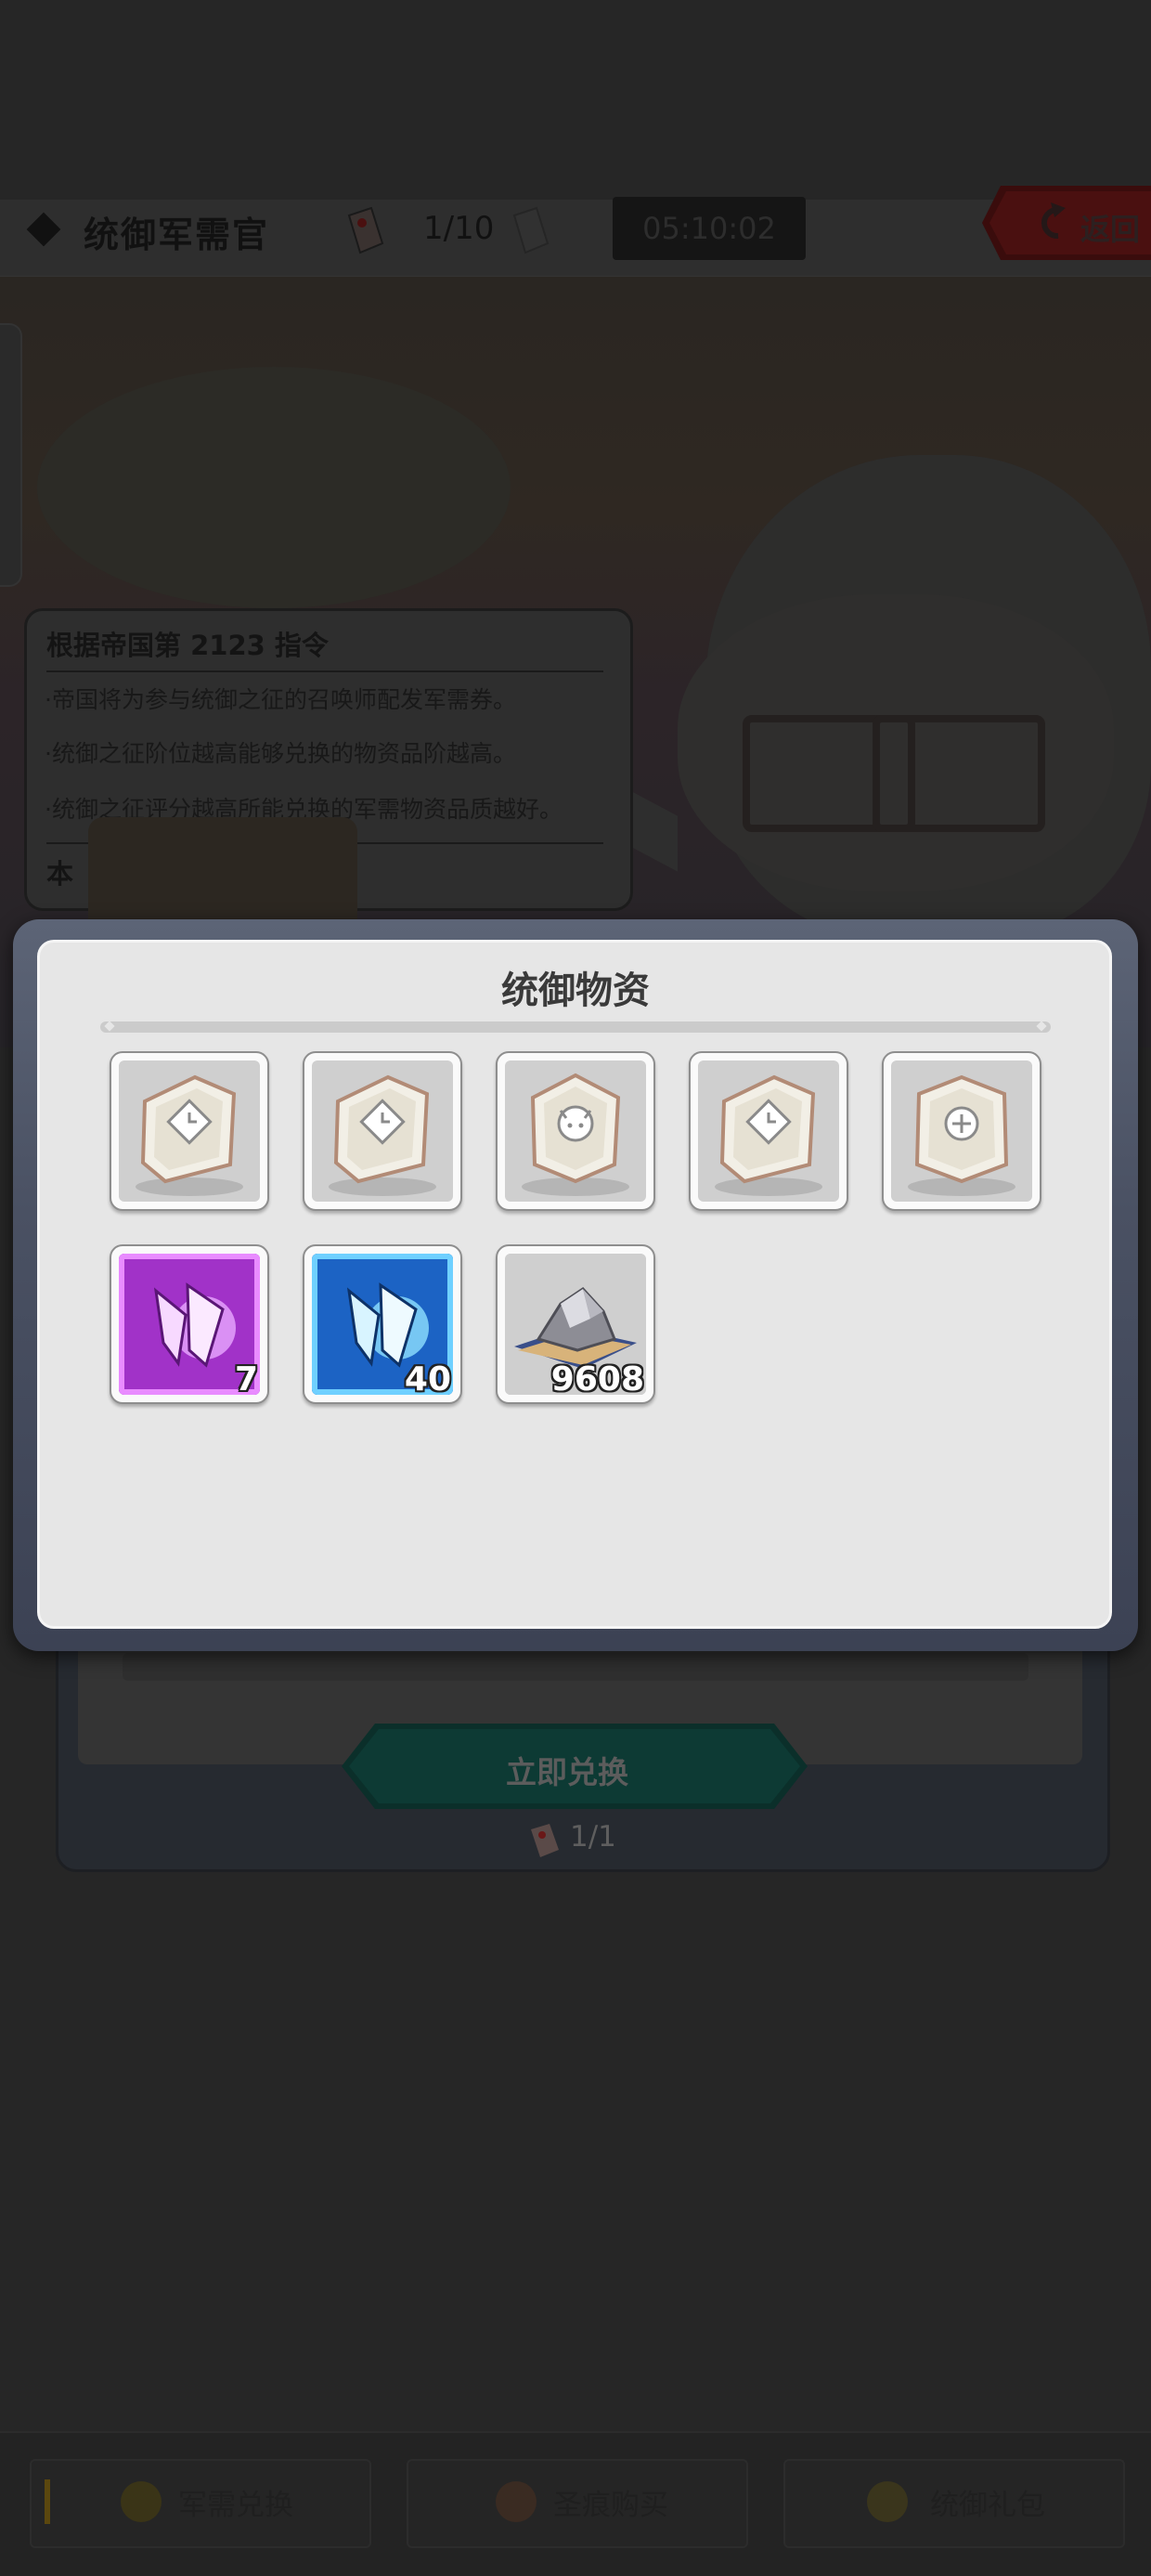 This screenshot has height=2576, width=1151. What do you see at coordinates (593, 1837) in the screenshot?
I see `exchange-cost: 1/1` at bounding box center [593, 1837].